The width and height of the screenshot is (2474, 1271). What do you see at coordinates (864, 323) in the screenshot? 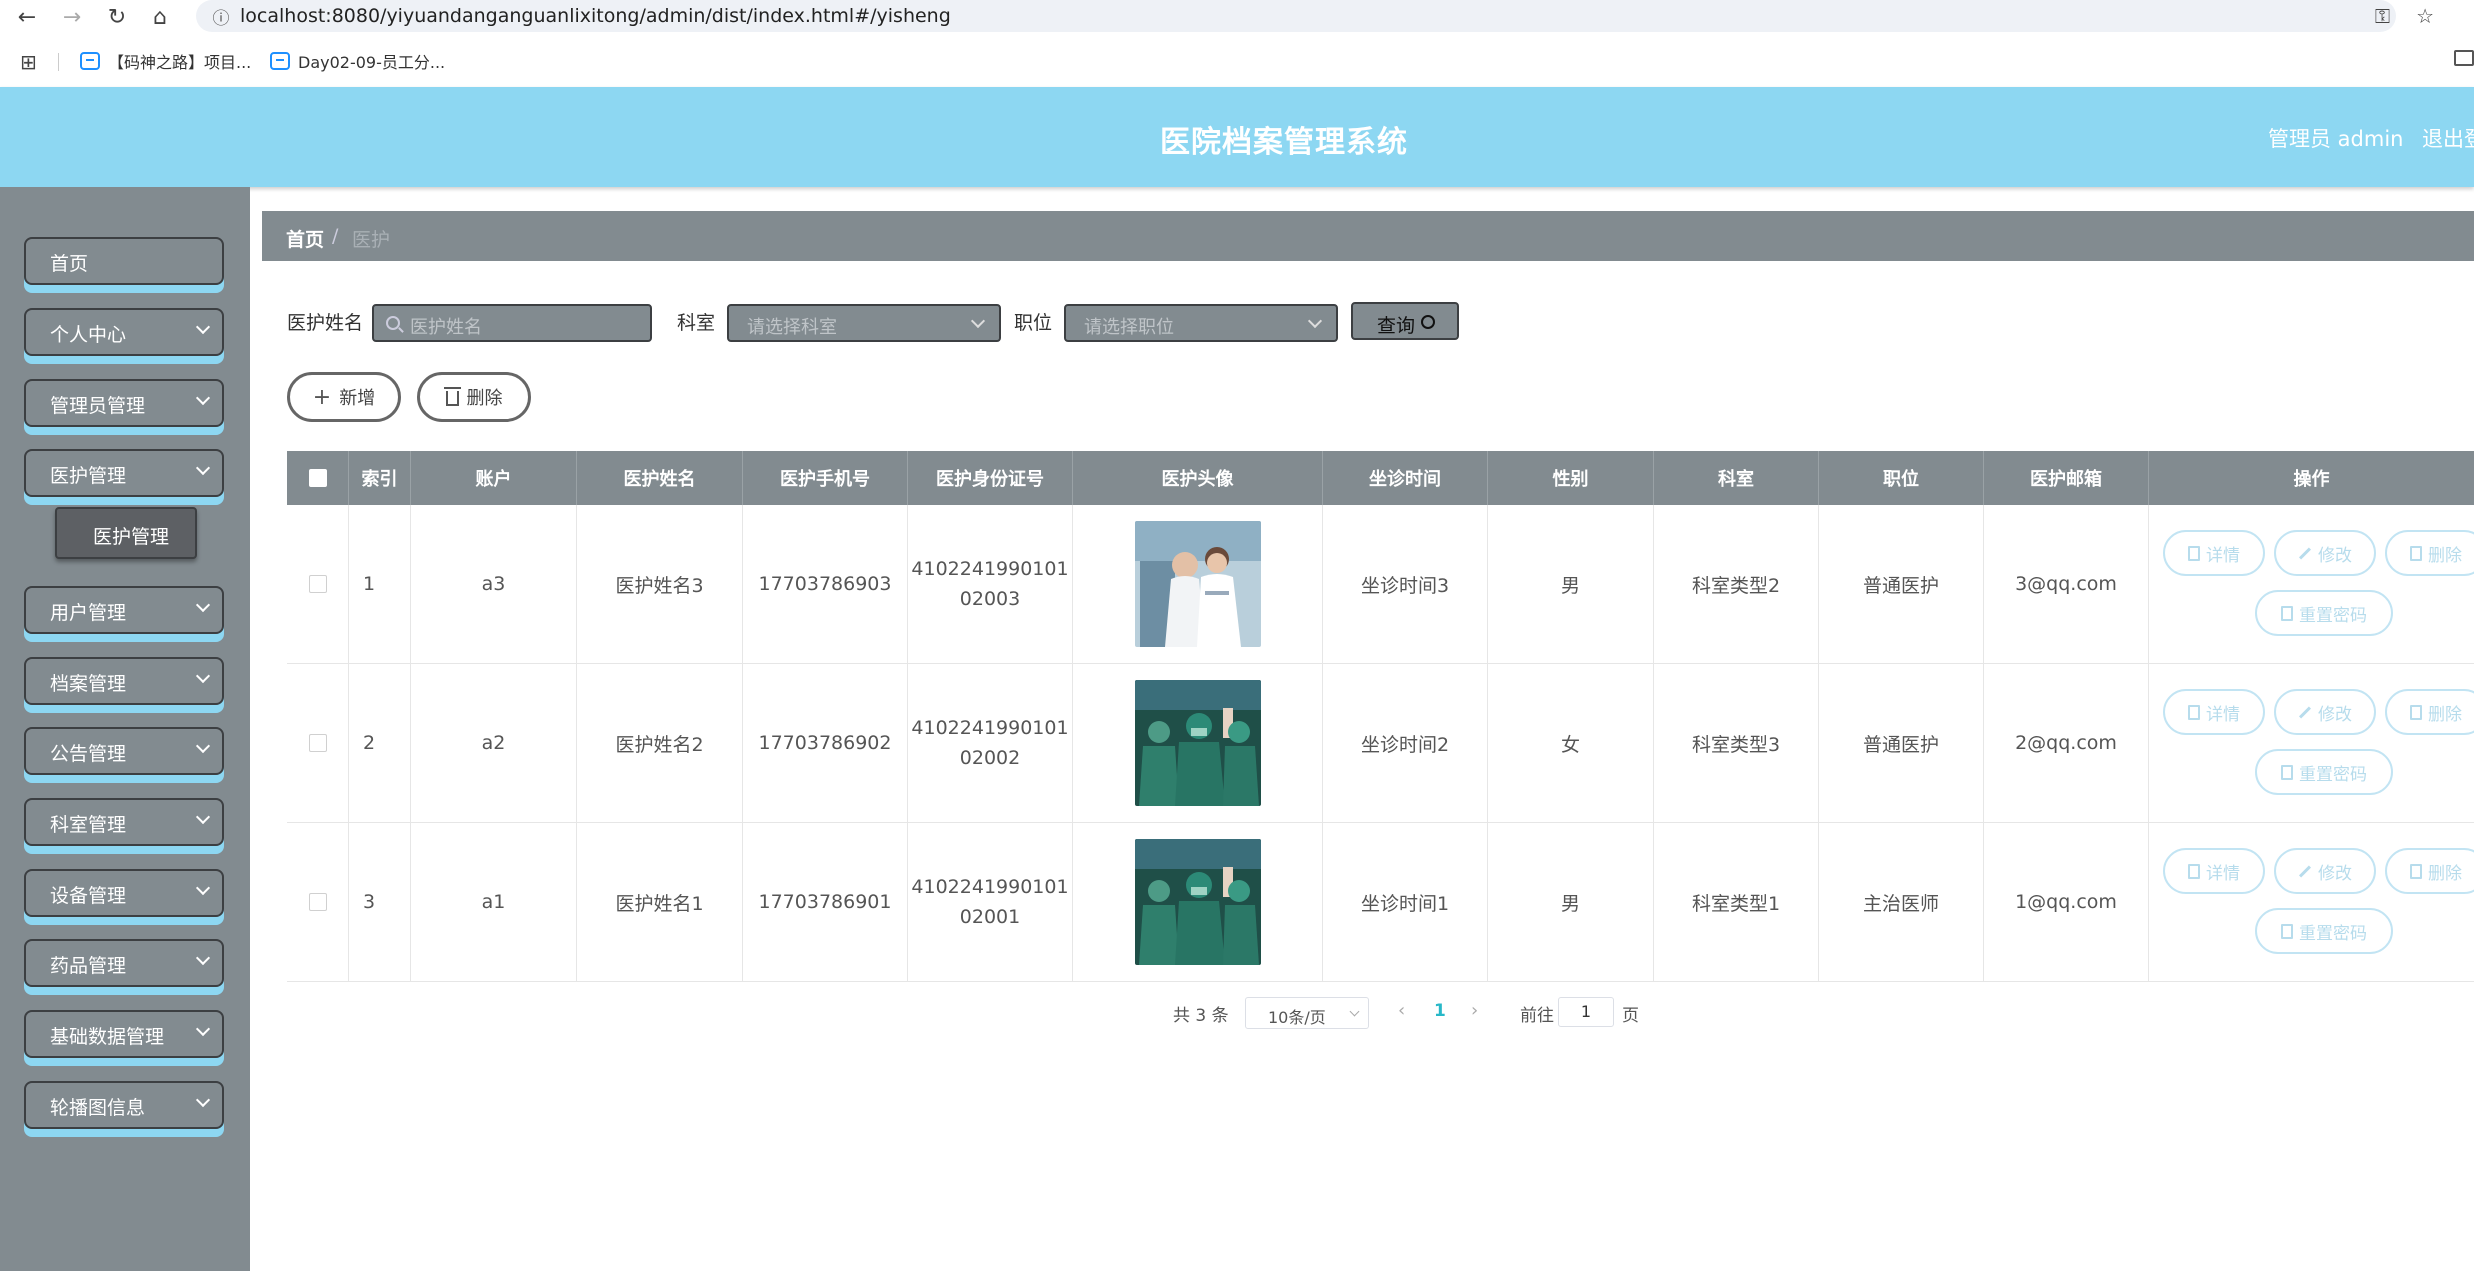
I see `dept-select: 请选择科室` at bounding box center [864, 323].